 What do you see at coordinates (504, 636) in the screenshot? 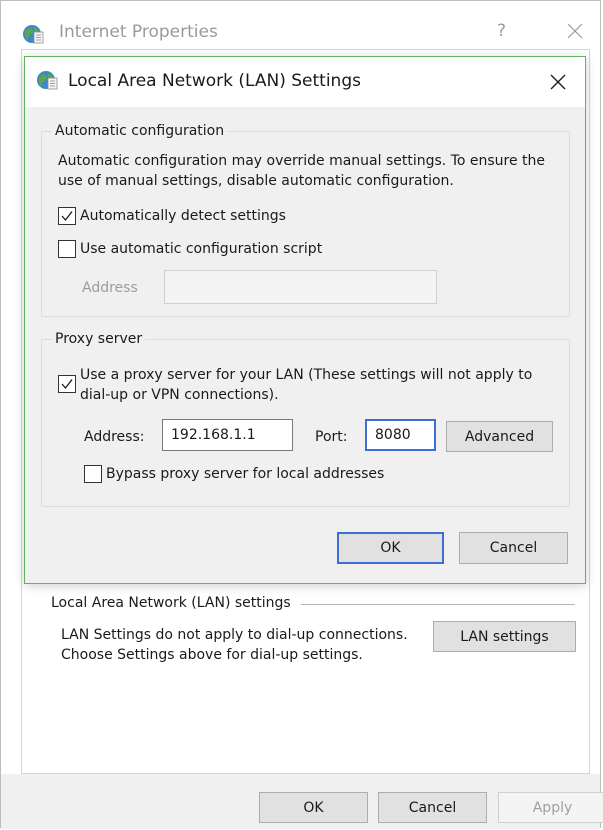
I see `lan-settings-button: LAN settings` at bounding box center [504, 636].